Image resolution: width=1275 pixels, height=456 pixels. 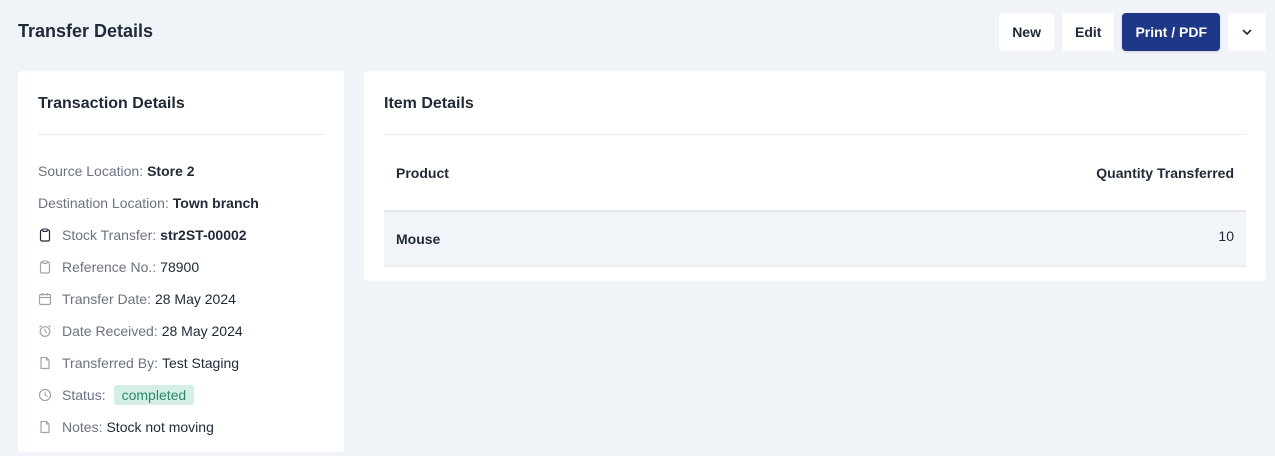 I want to click on table-header: Product Quantity Transferred, so click(x=815, y=173).